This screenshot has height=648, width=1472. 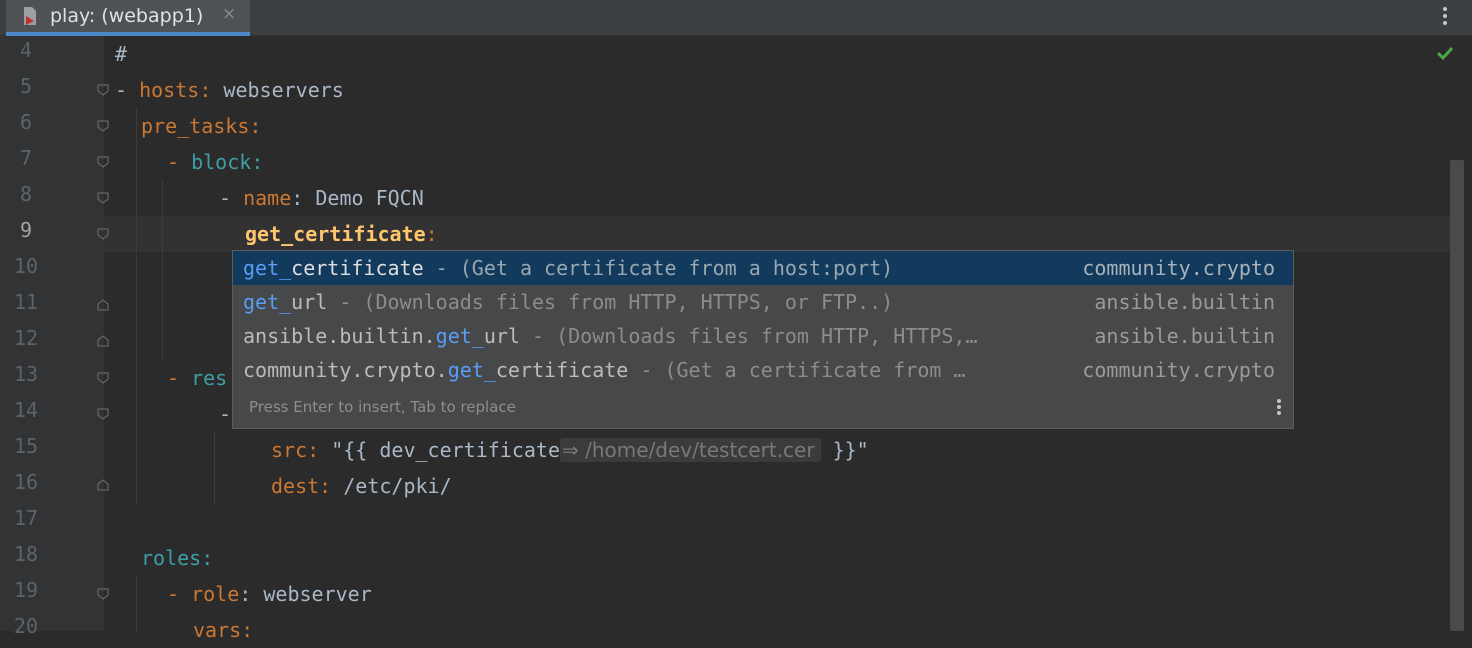 What do you see at coordinates (229, 14) in the screenshot?
I see `close-icon: ×` at bounding box center [229, 14].